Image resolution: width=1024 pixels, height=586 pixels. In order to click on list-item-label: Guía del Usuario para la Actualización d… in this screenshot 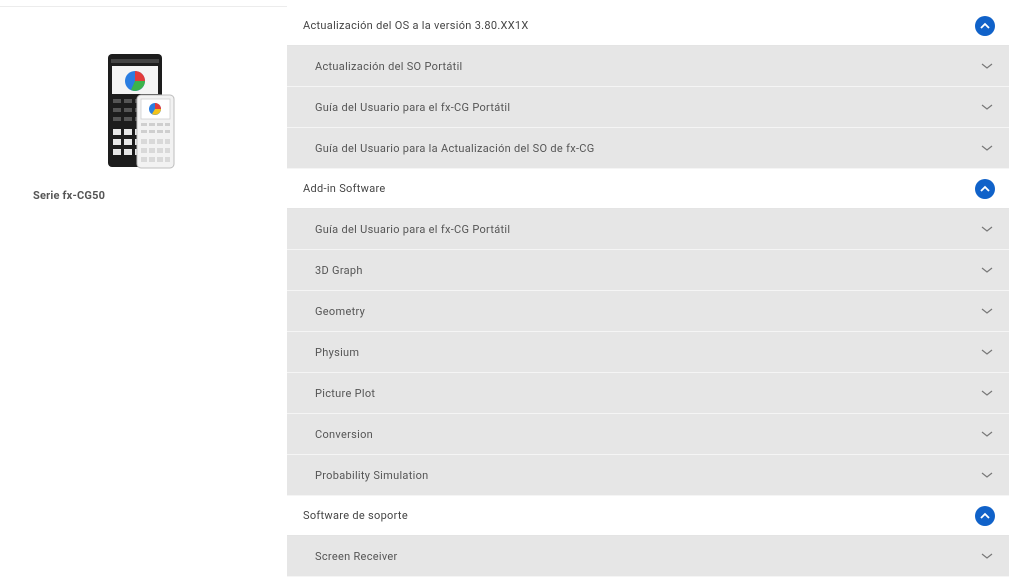, I will do `click(455, 148)`.